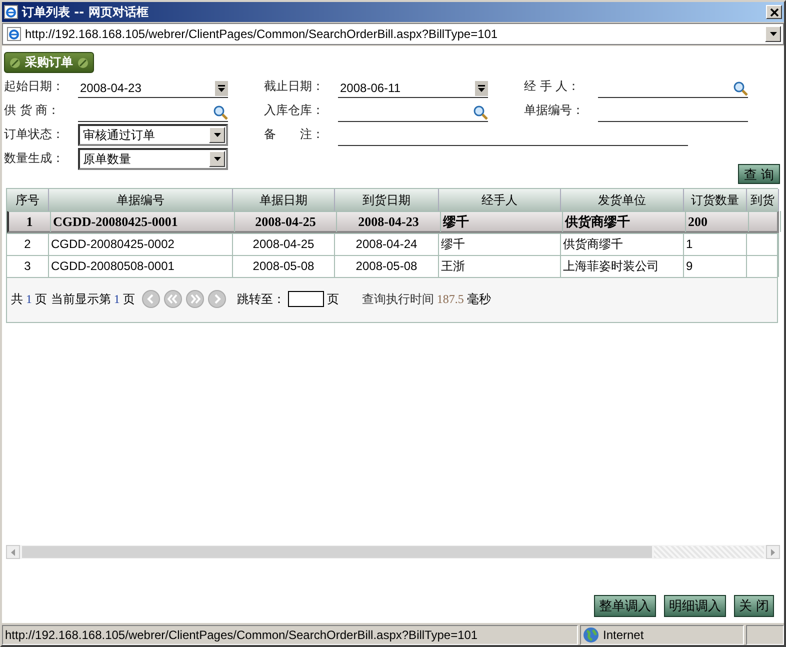 The image size is (786, 647). What do you see at coordinates (387, 244) in the screenshot?
I see `table-cell: 2008-04-24` at bounding box center [387, 244].